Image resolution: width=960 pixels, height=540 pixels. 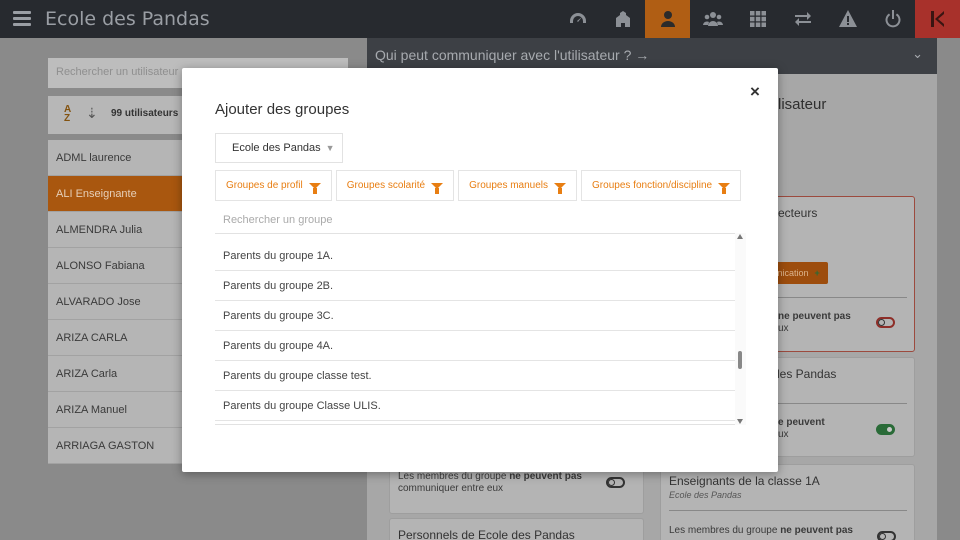 I want to click on modal-title: Ajouter des groupes, so click(x=282, y=109).